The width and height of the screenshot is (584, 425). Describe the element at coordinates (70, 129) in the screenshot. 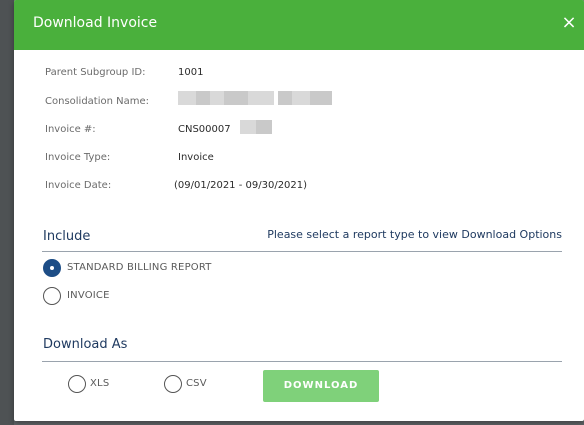

I see `invoice-number-label: Invoice #:` at that location.